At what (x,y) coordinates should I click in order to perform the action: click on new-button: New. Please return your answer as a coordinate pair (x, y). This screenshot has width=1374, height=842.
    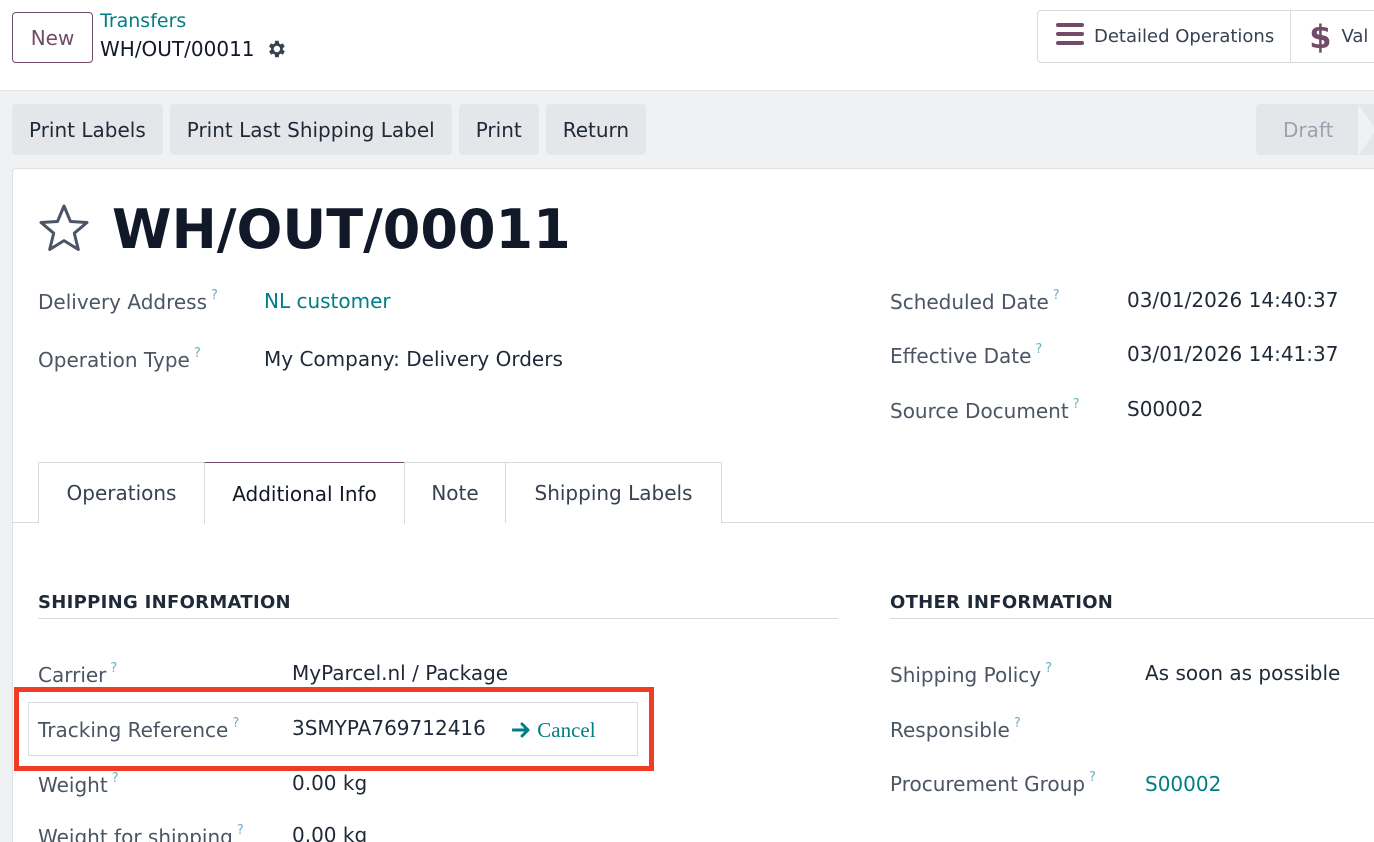
    Looking at the image, I should click on (52, 37).